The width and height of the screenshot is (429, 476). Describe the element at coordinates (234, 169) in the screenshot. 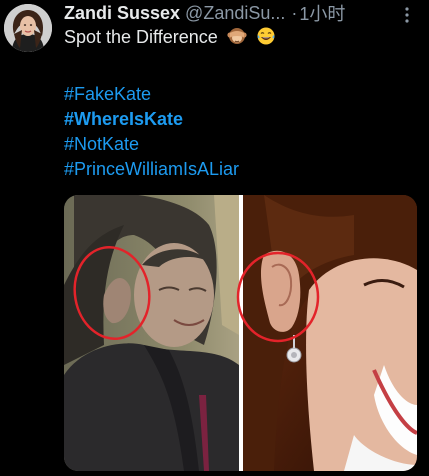

I see `hashtag-princewilliamisaliar: #PrinceWilliamIsALiar` at that location.